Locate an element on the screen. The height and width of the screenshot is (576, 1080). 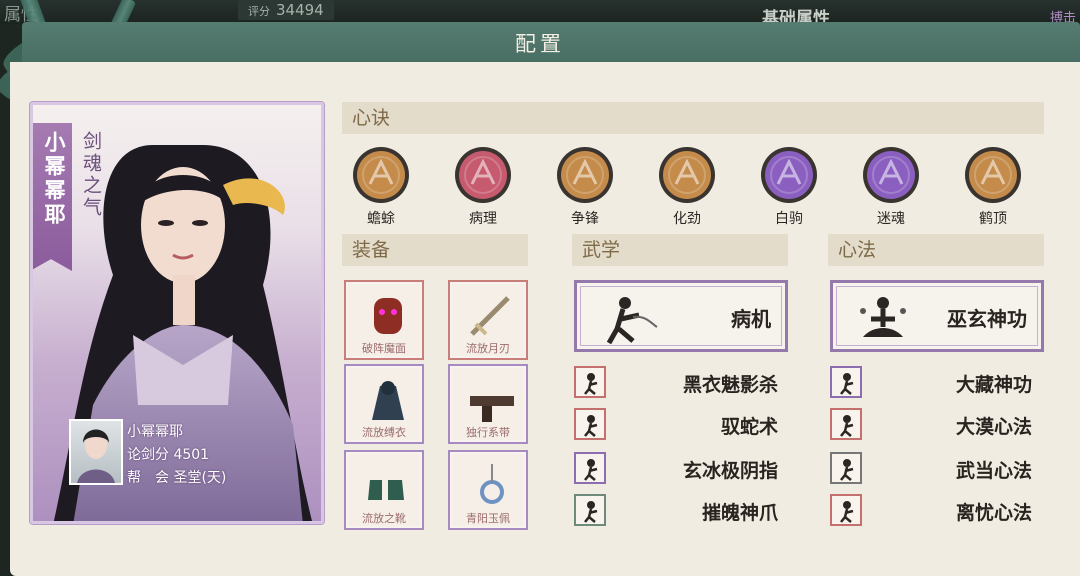
skill-label: 化劲 is located at coordinates (687, 219).